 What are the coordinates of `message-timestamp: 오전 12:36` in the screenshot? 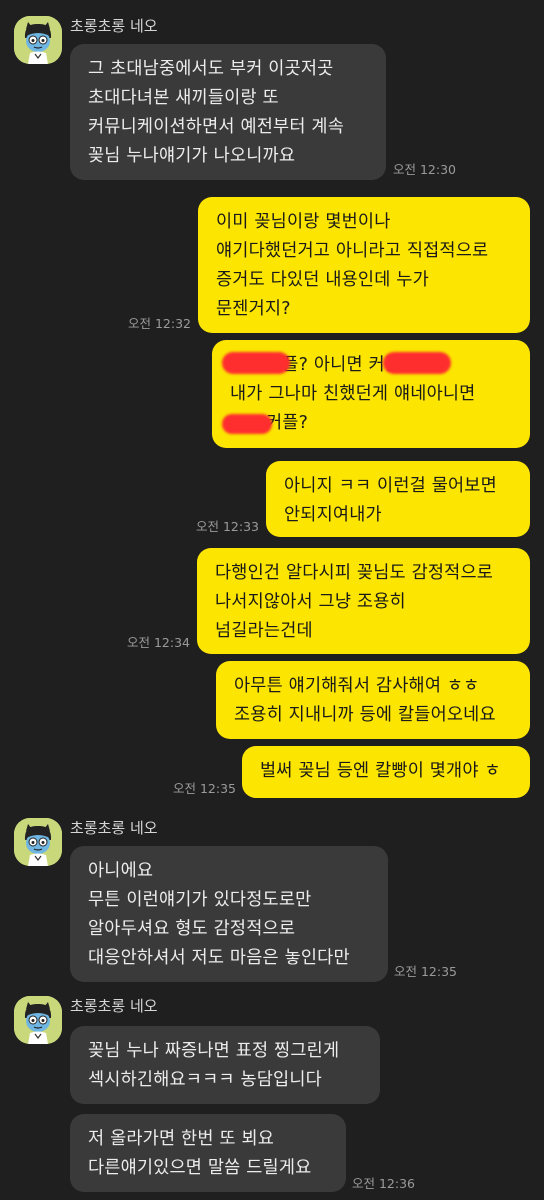 It's located at (383, 1183).